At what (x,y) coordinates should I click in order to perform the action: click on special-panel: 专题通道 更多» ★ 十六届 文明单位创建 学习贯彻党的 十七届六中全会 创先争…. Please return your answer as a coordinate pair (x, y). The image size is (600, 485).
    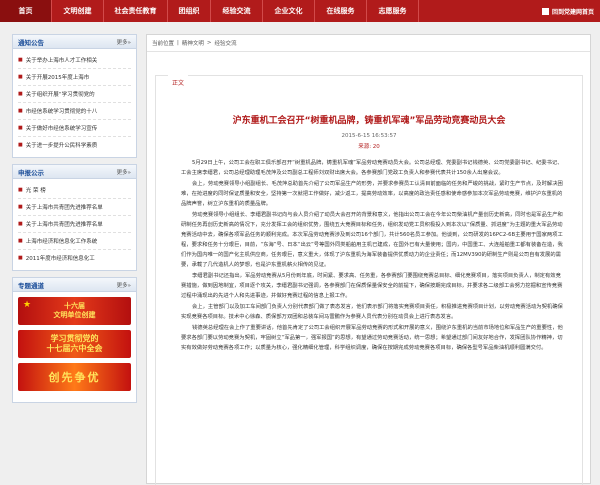
    Looking at the image, I should click on (74, 340).